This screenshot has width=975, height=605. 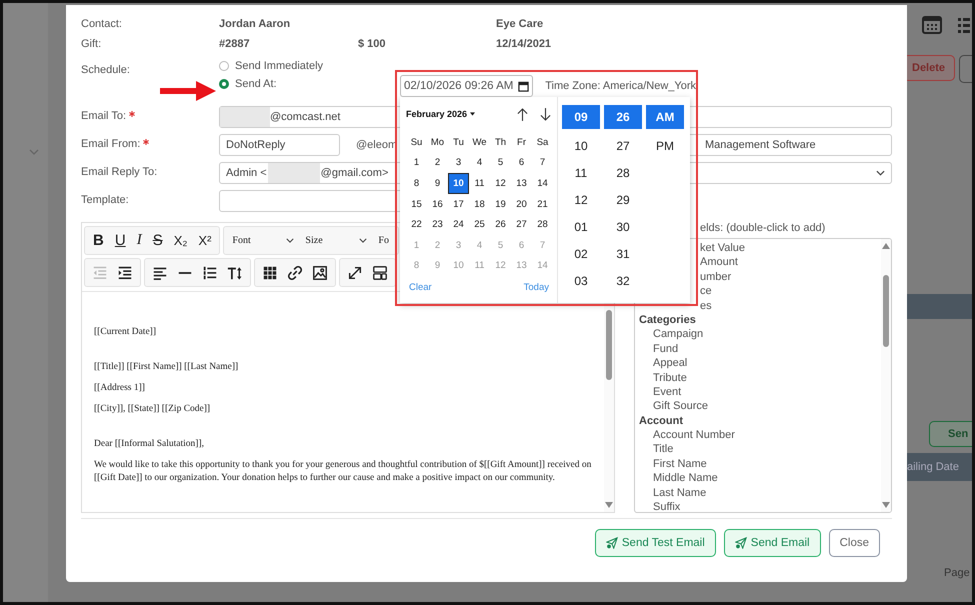 What do you see at coordinates (416, 204) in the screenshot?
I see `calendar-day: 15` at bounding box center [416, 204].